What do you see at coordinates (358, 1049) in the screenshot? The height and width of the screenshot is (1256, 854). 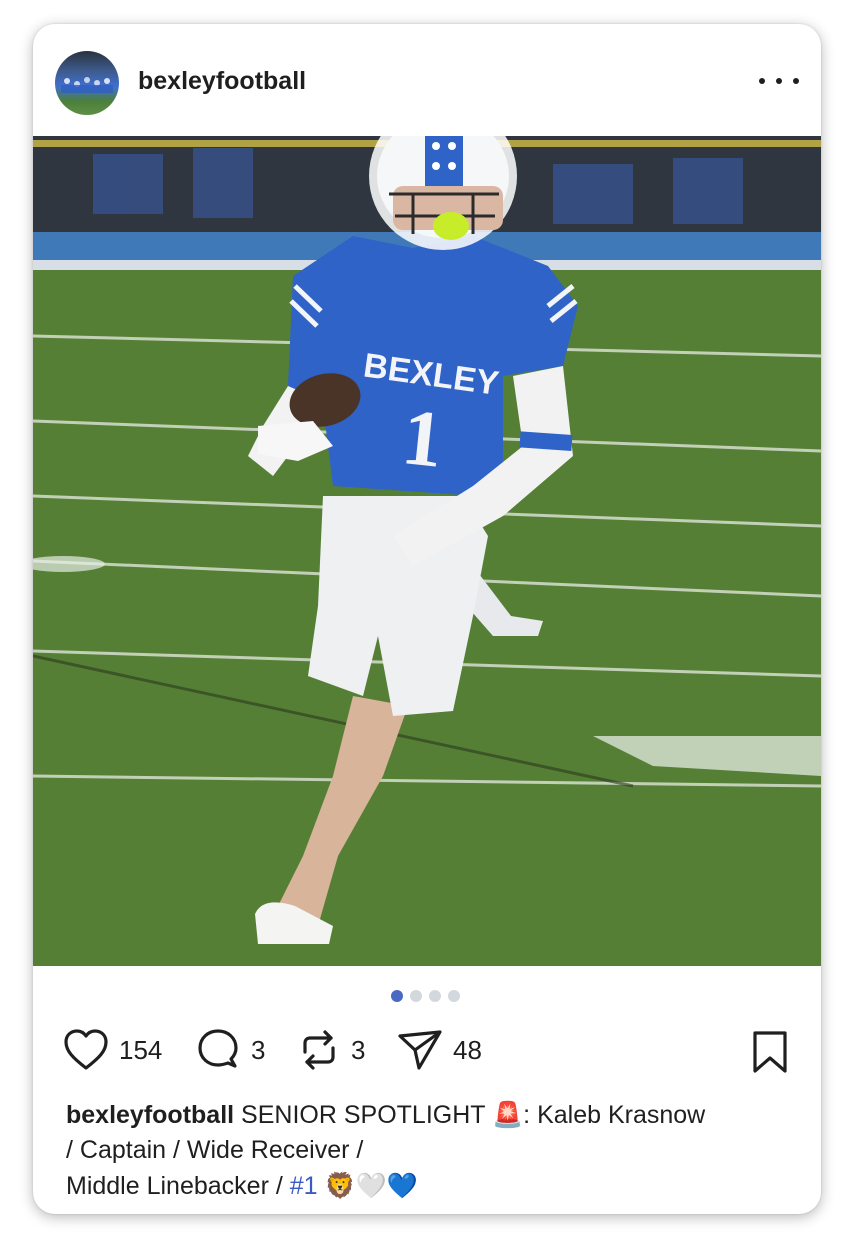 I see `repost-count: 3` at bounding box center [358, 1049].